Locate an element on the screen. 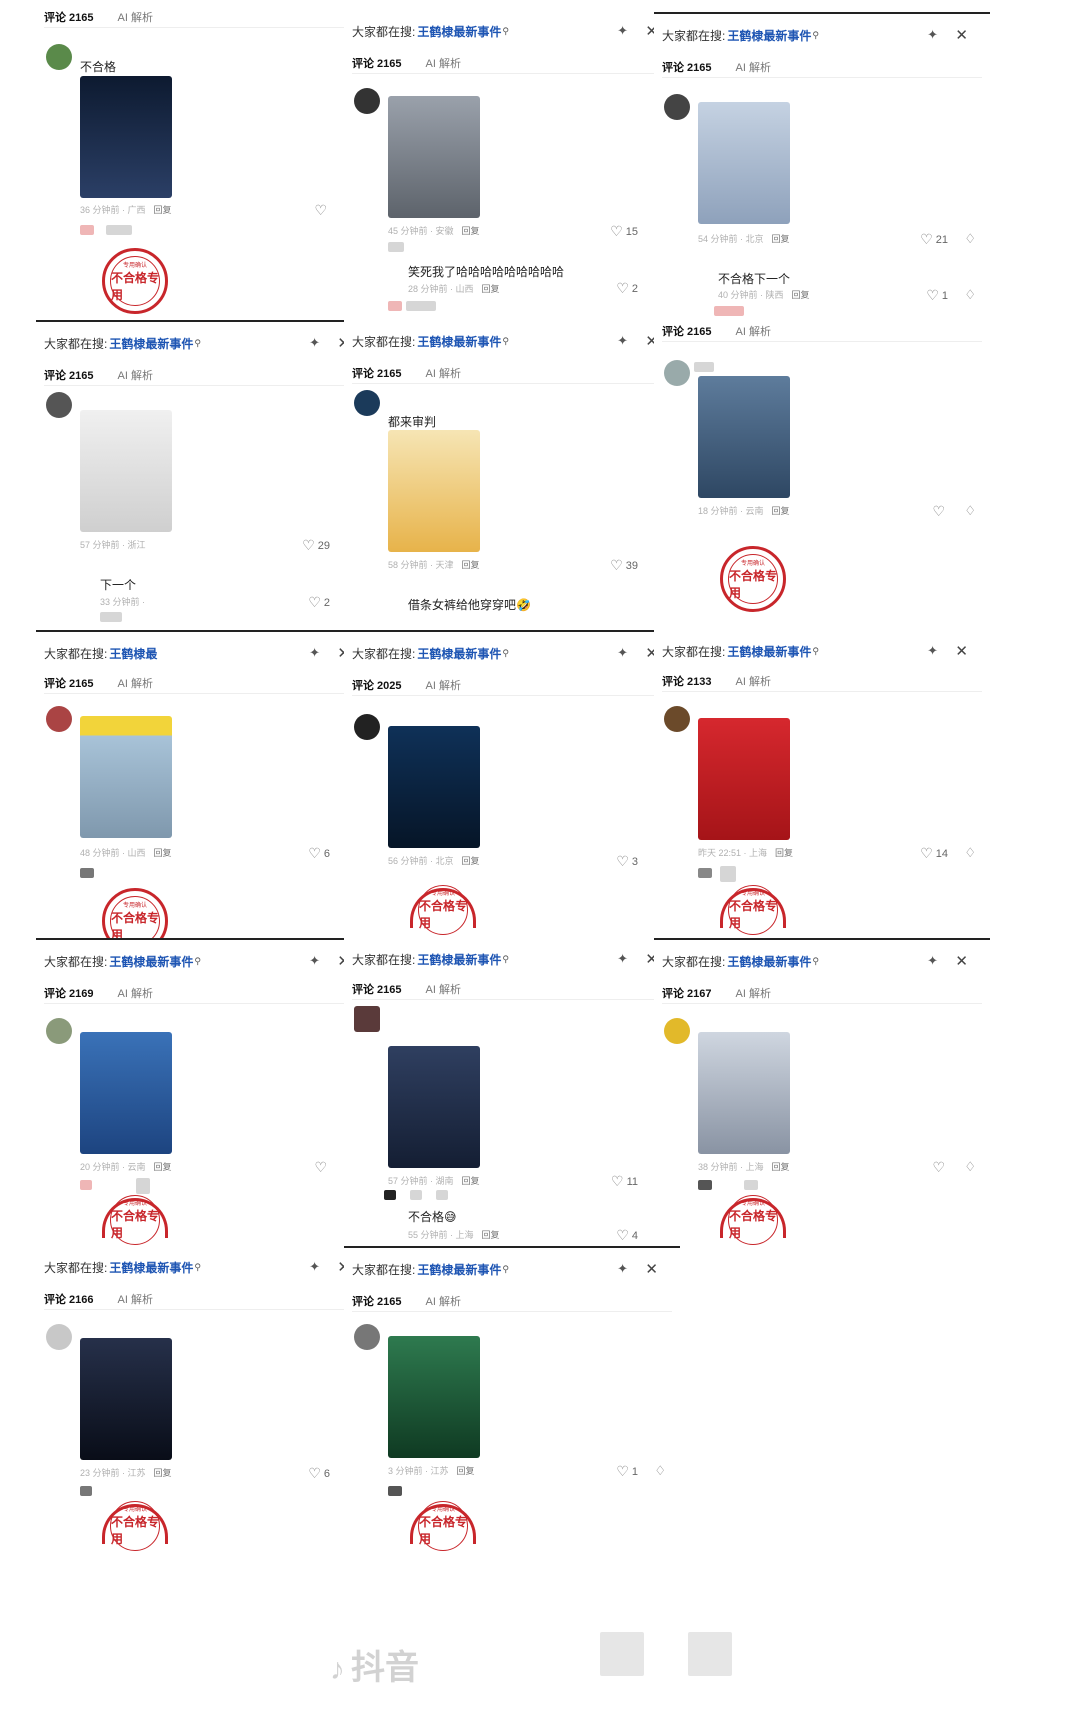 Image resolution: width=1080 pixels, height=1719 pixels. like-button: ♡ 21 is located at coordinates (934, 239).